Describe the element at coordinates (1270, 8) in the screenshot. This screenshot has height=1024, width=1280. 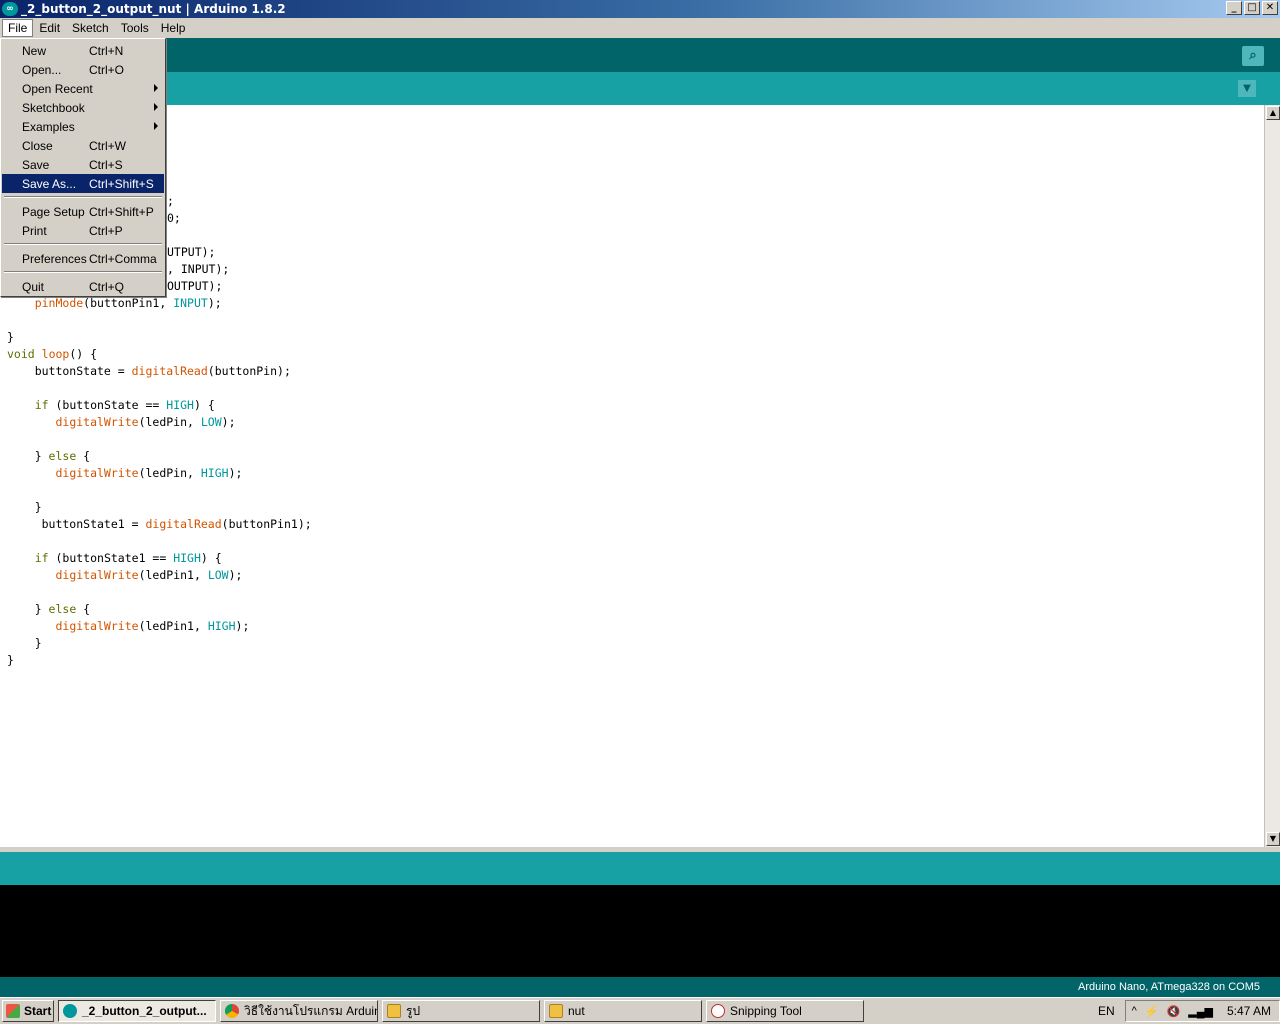
I see `close-button: ✕` at that location.